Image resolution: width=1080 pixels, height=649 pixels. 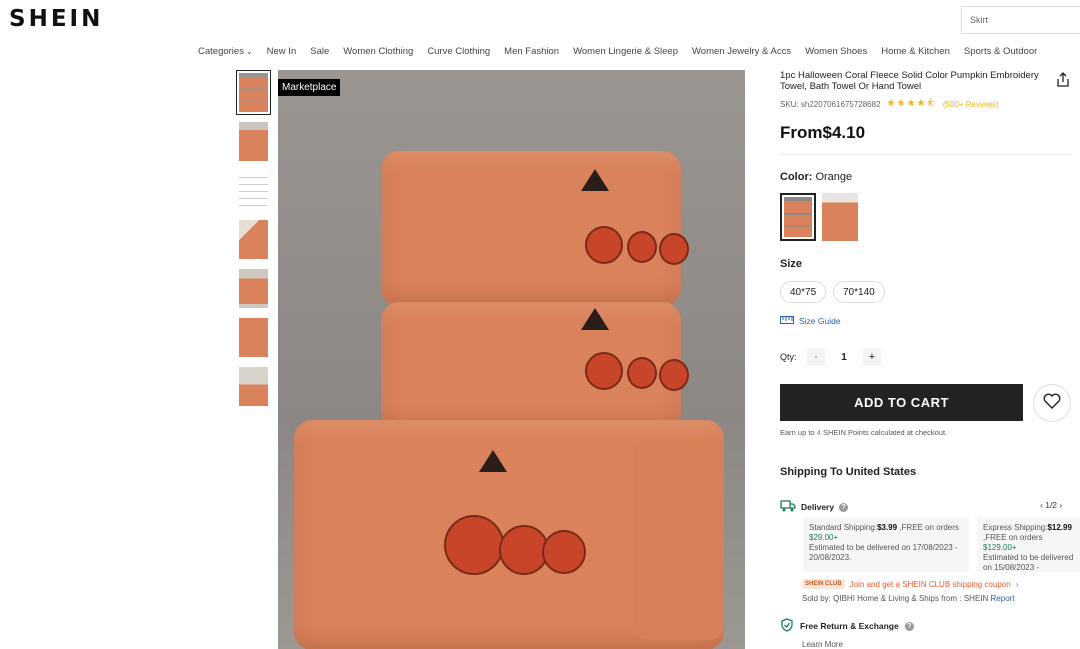 What do you see at coordinates (1015, 527) in the screenshot?
I see `shipping-label: Express Shipping:` at bounding box center [1015, 527].